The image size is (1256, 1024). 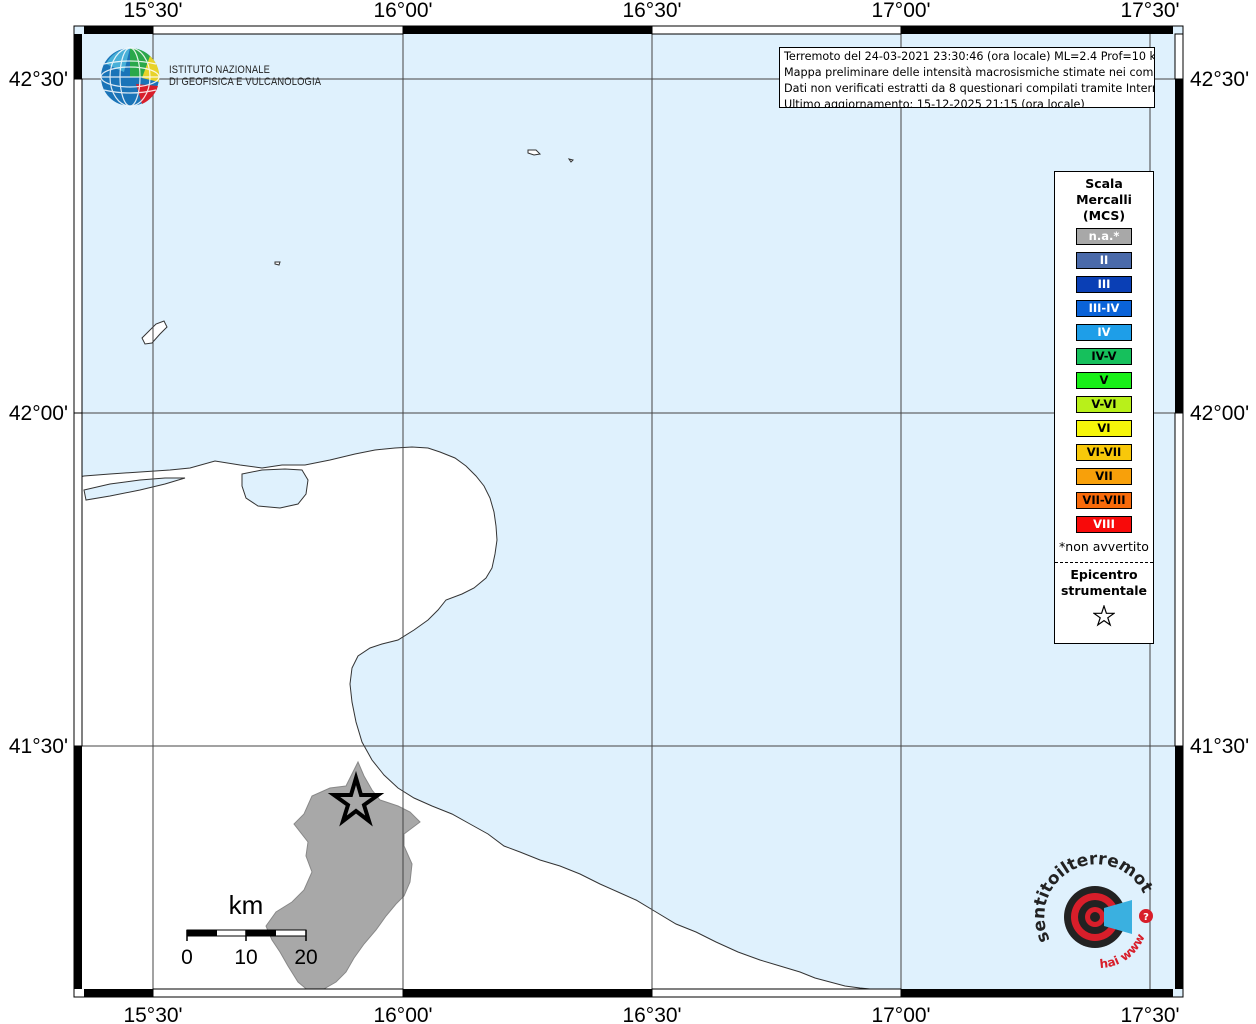 I want to click on lat-label-right-1: 42°30', so click(x=1219, y=79).